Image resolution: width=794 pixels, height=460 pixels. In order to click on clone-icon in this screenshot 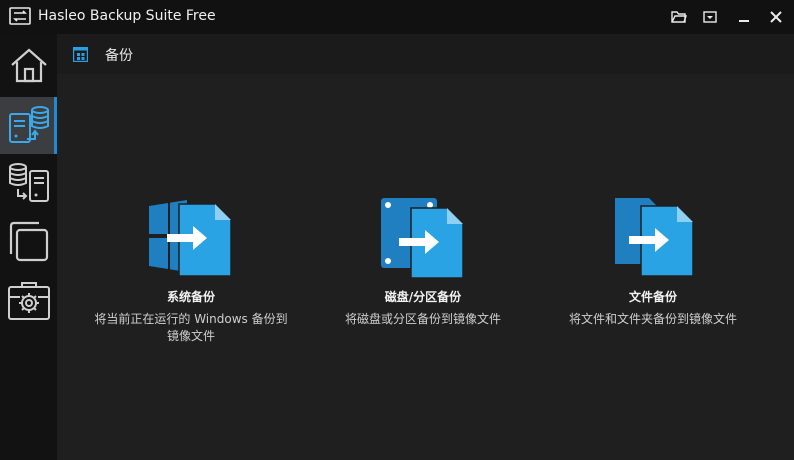, I will do `click(29, 244)`.